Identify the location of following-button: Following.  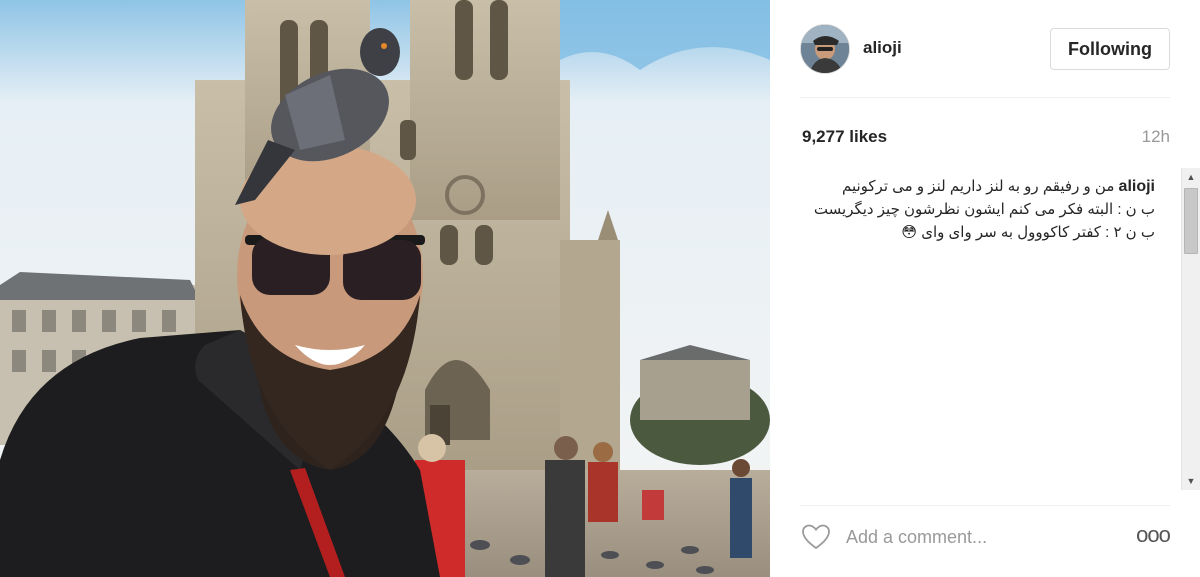
(1110, 49).